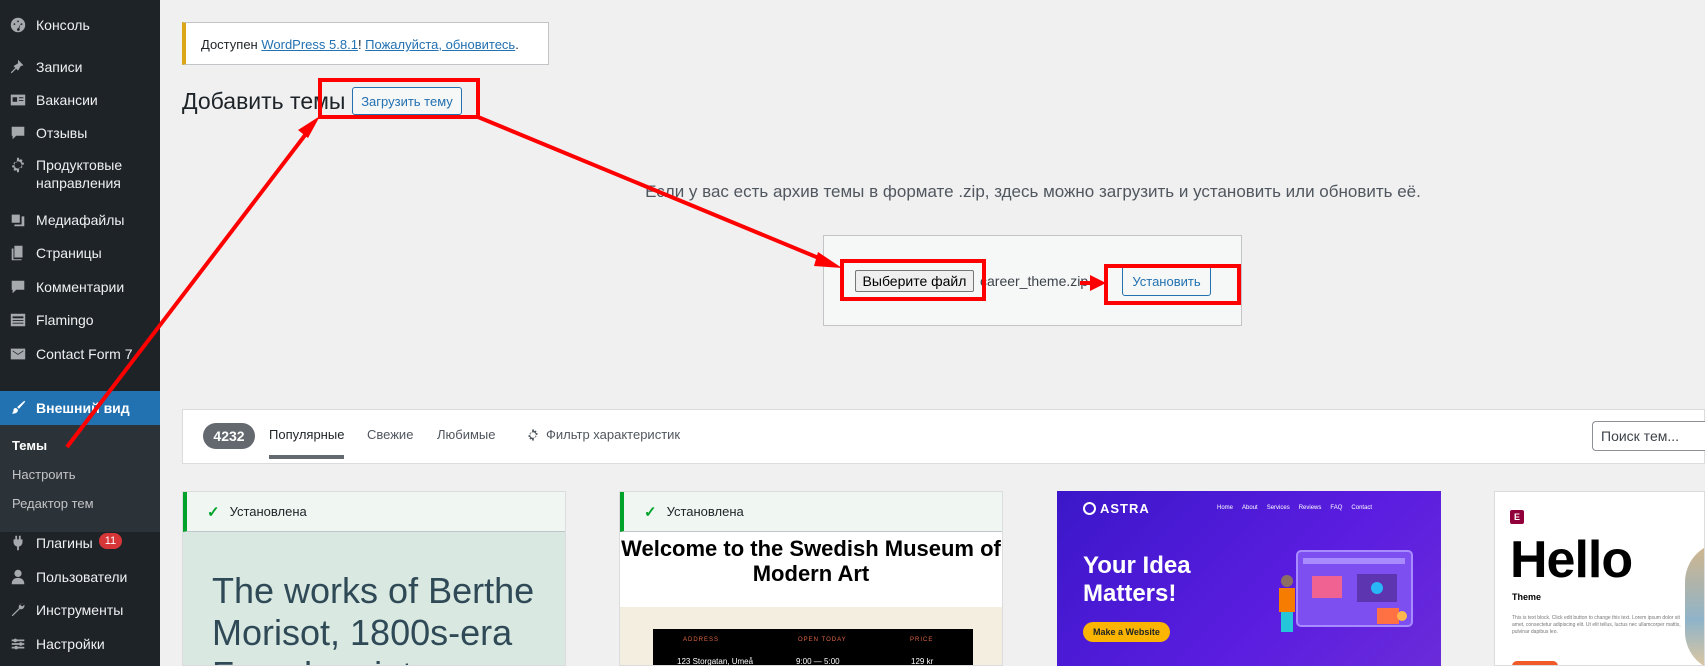 The width and height of the screenshot is (1705, 666). I want to click on sidebar-item-vacancies: Вакансии, so click(80, 100).